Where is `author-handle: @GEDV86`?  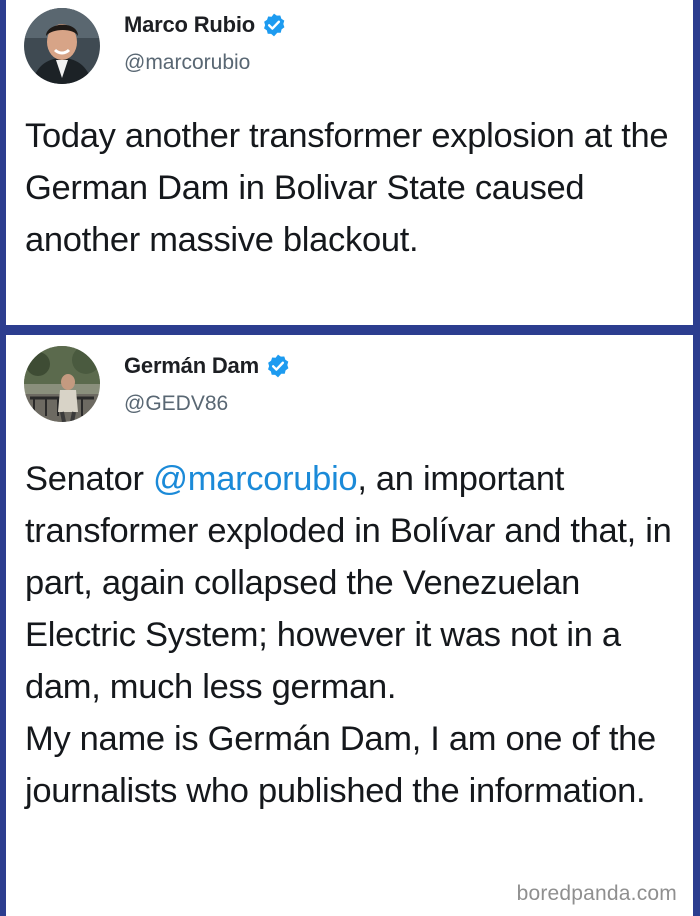
author-handle: @GEDV86 is located at coordinates (176, 404).